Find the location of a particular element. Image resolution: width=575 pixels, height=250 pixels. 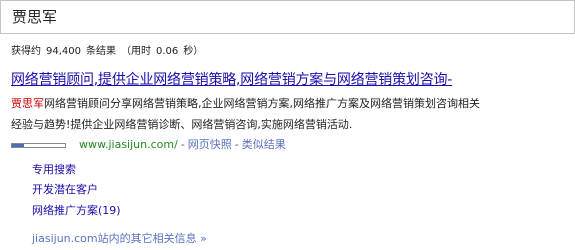

result-url: www.jiasijun.com/ is located at coordinates (128, 144).